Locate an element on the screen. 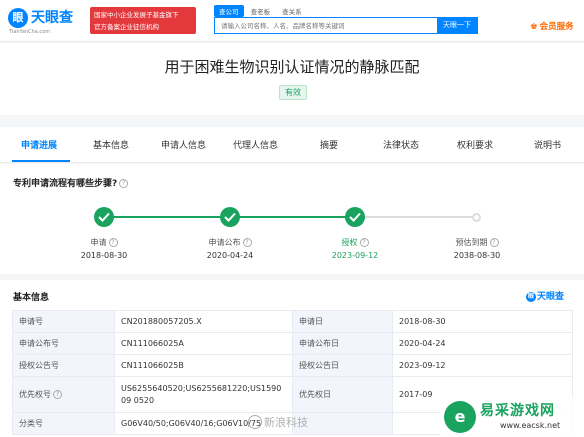  step-name-text: 授权 is located at coordinates (349, 242).